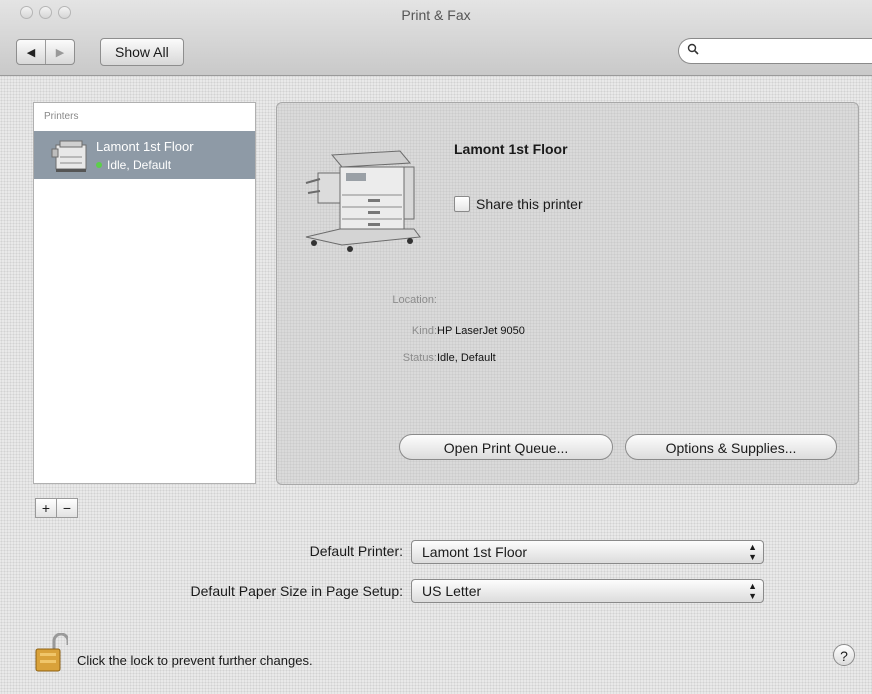  I want to click on printer-list-item-name: Lamont 1st Floor, so click(145, 146).